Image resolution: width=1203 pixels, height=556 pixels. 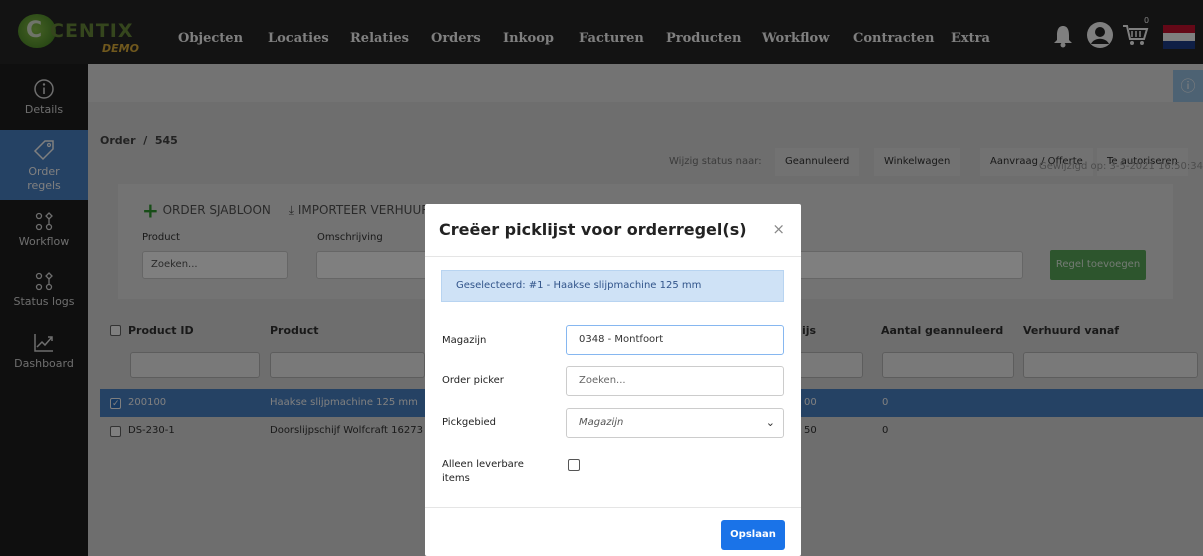 What do you see at coordinates (469, 422) in the screenshot?
I see `pickgebied-label: Pickgebied` at bounding box center [469, 422].